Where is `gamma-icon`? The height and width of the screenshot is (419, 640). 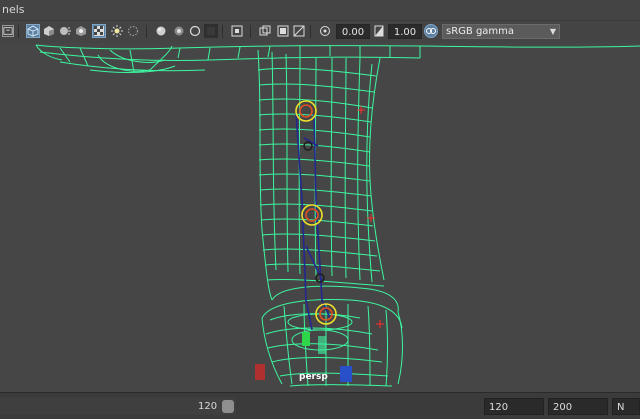 gamma-icon is located at coordinates (379, 31).